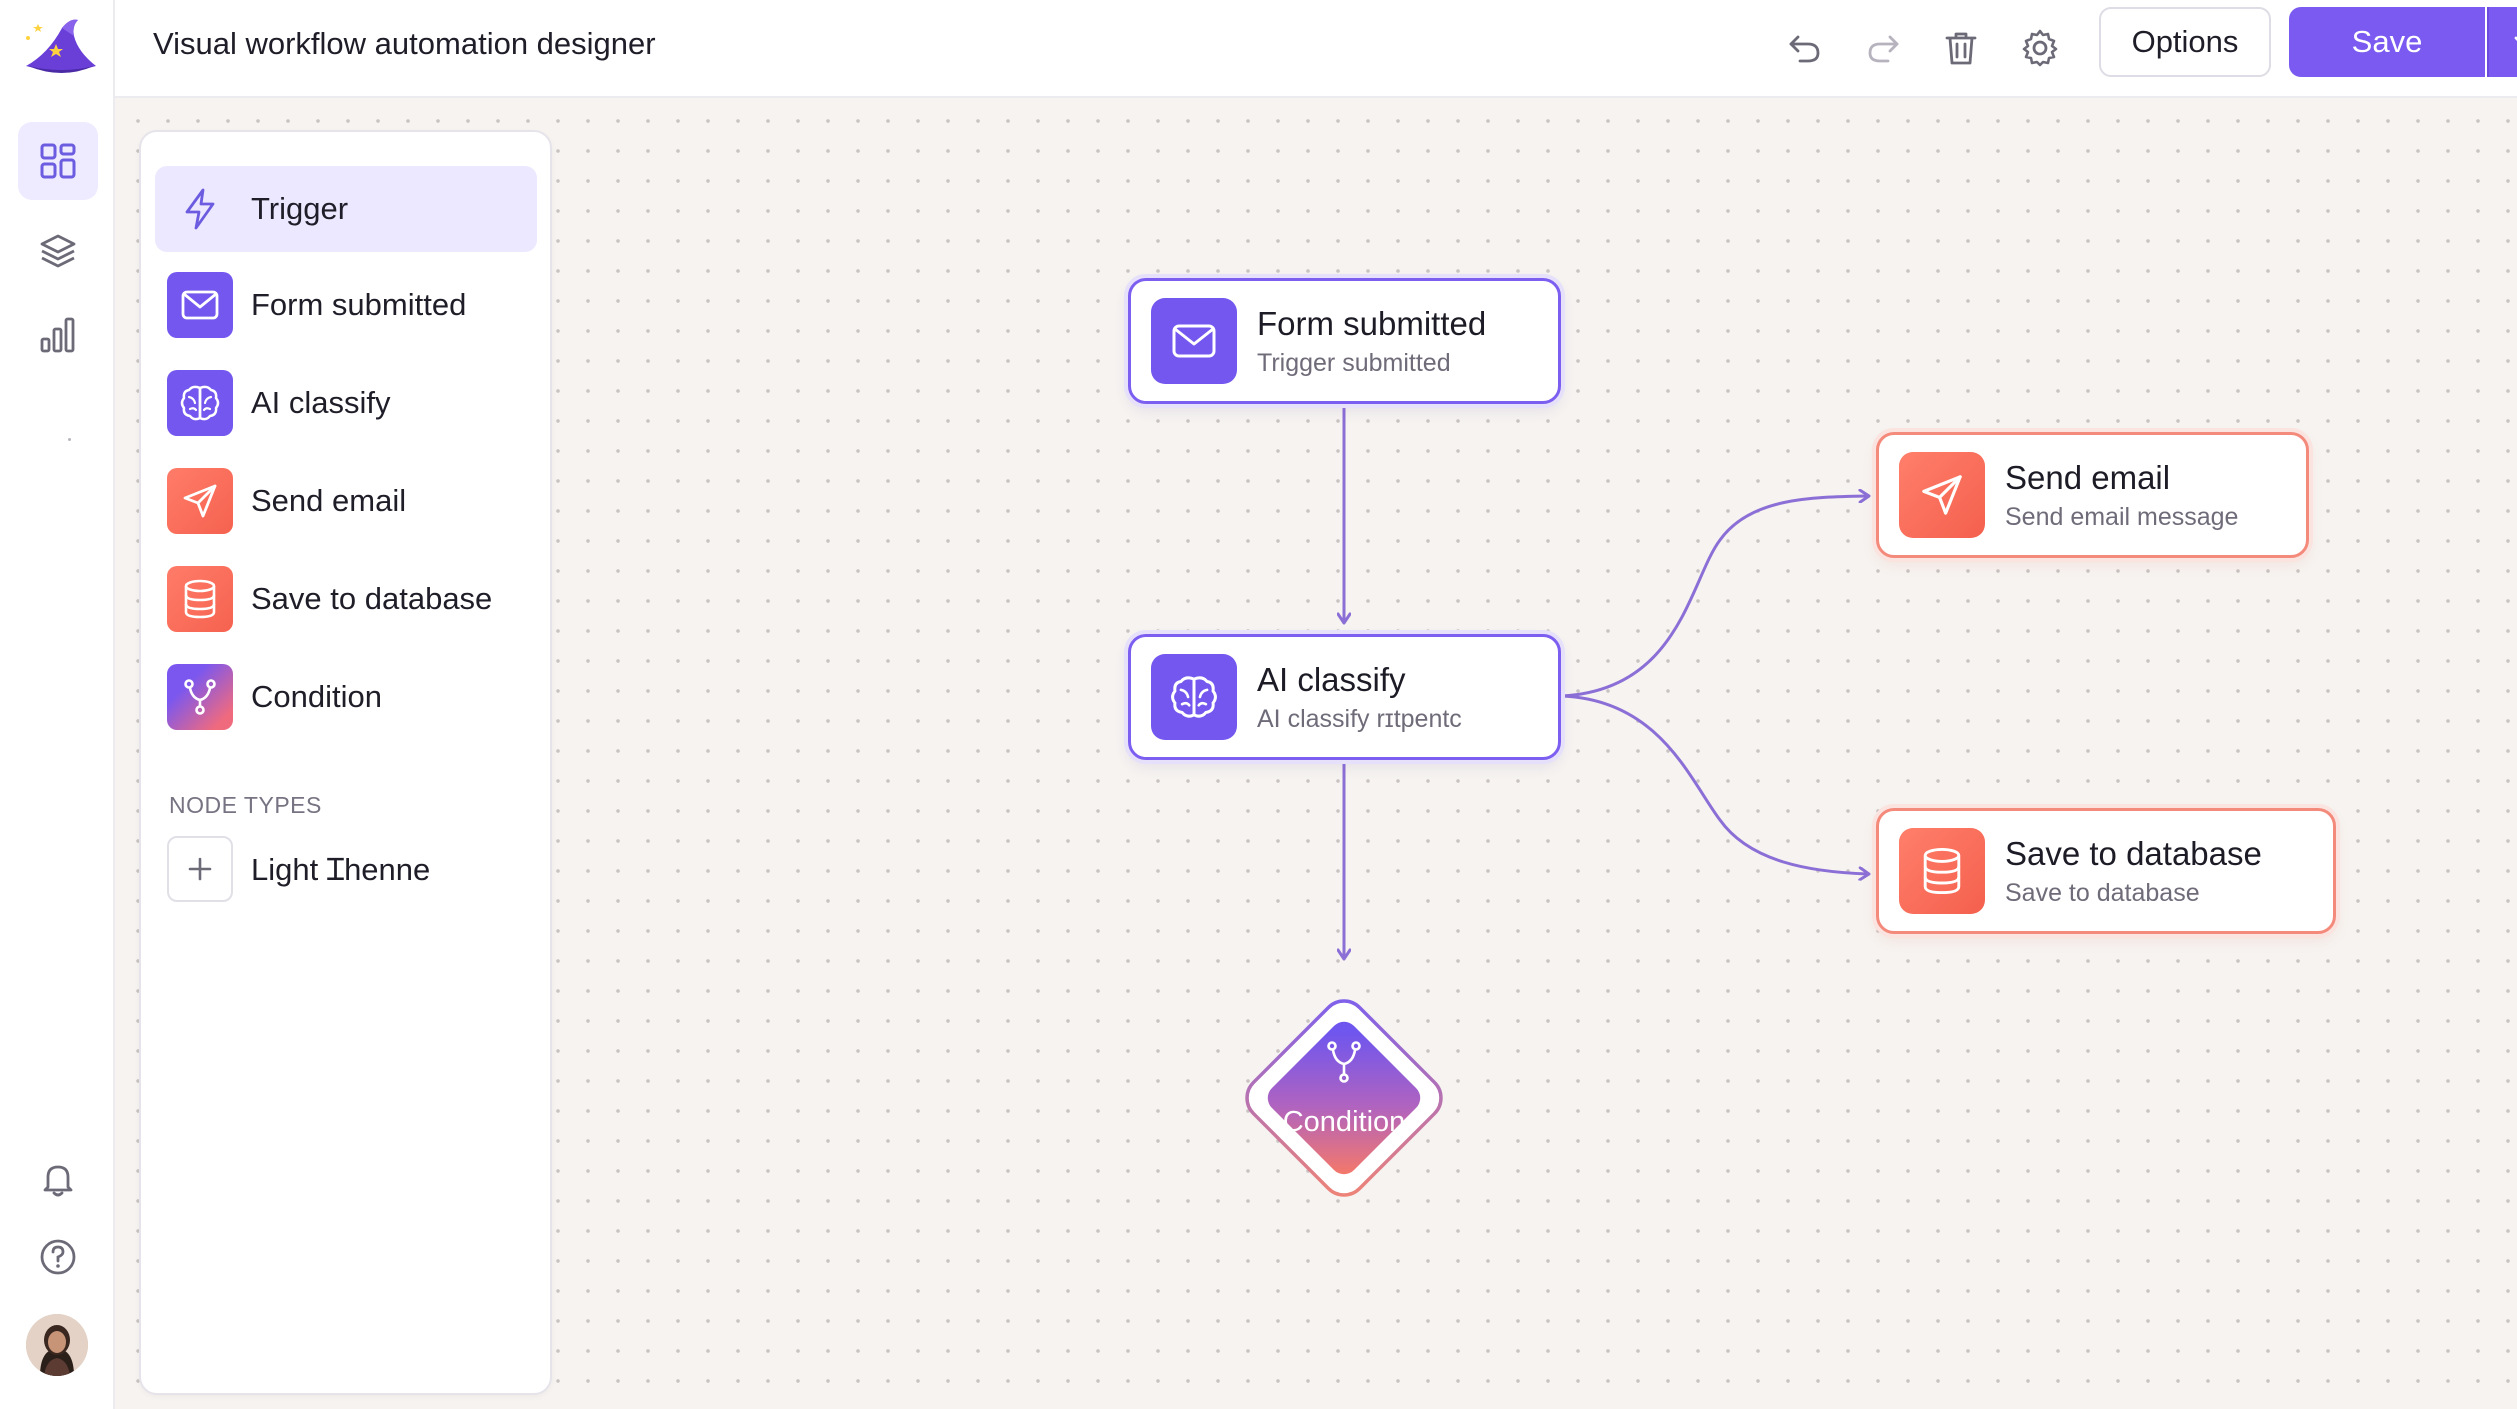  Describe the element at coordinates (329, 500) in the screenshot. I see `palette-item-label: Send email` at that location.